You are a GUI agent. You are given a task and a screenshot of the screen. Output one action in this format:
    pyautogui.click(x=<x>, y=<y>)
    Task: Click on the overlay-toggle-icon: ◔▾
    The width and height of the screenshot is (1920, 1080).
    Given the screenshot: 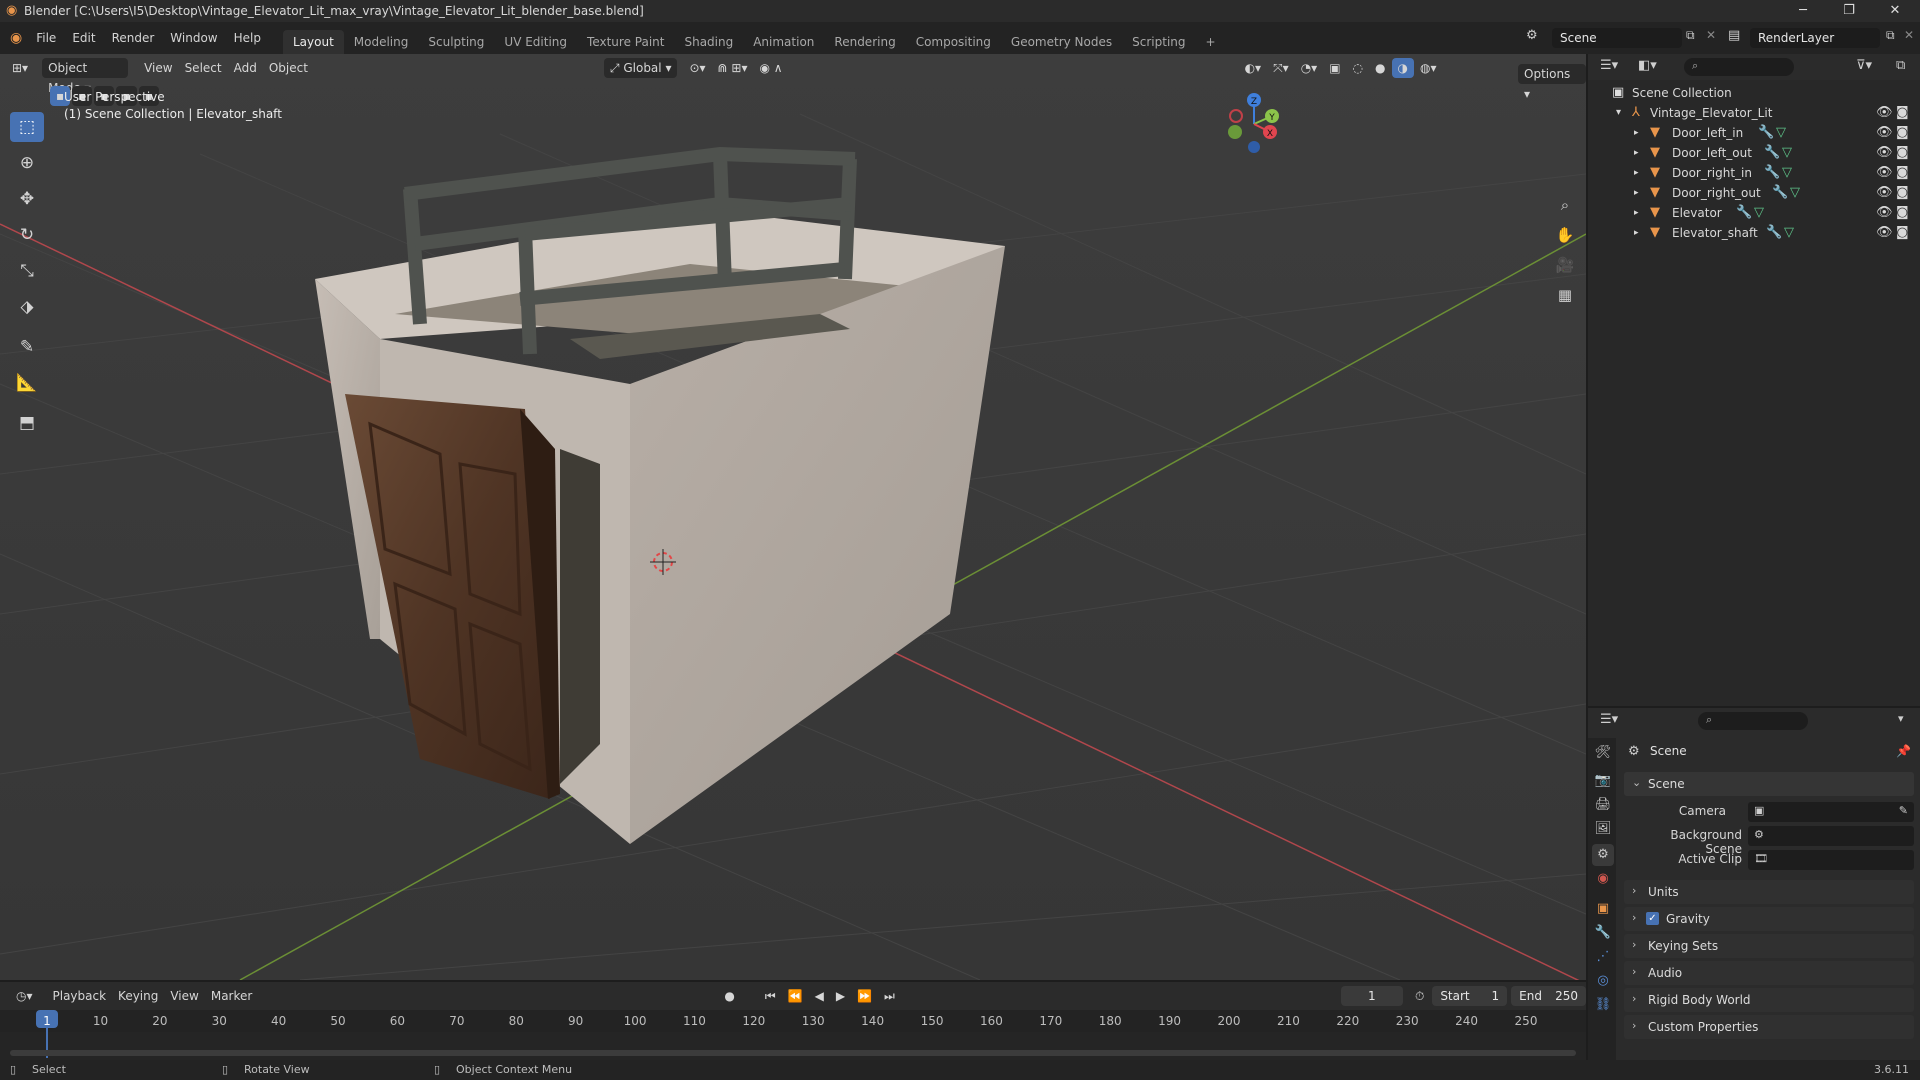 What is the action you would take?
    pyautogui.click(x=1309, y=68)
    